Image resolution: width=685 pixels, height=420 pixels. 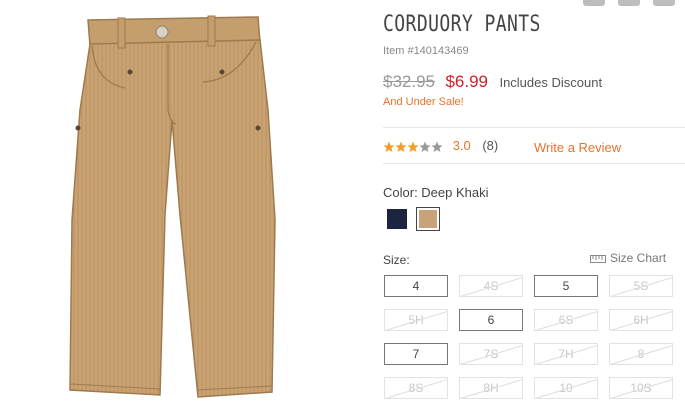 What do you see at coordinates (491, 286) in the screenshot?
I see `size-option-4s: 4S` at bounding box center [491, 286].